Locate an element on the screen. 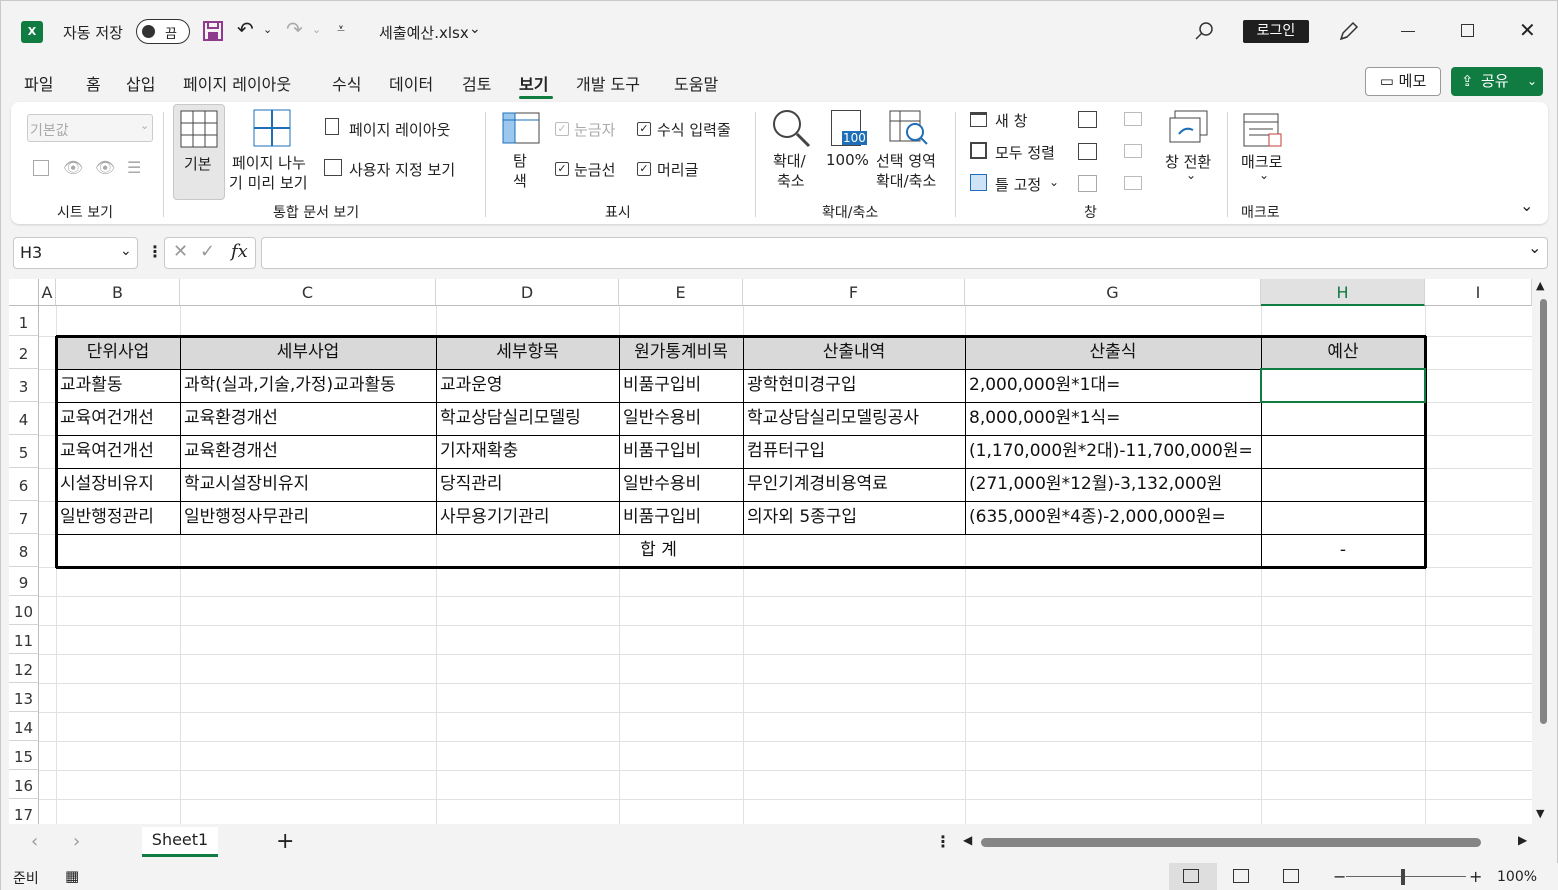 Image resolution: width=1558 pixels, height=890 pixels. select-all-corner is located at coordinates (24, 292).